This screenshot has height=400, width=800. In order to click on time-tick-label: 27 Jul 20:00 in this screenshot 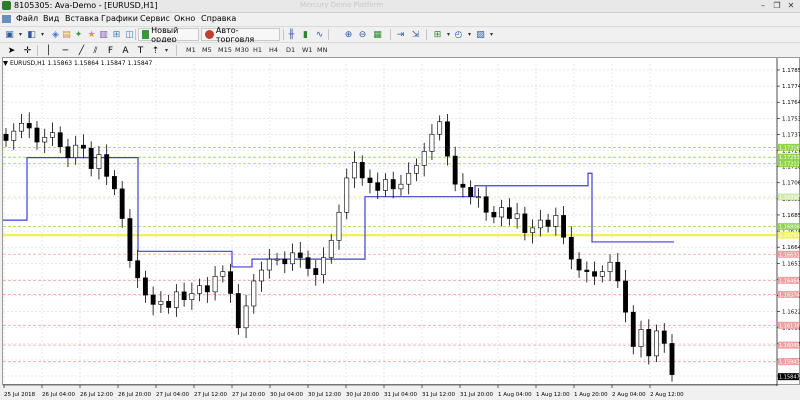, I will do `click(248, 395)`.